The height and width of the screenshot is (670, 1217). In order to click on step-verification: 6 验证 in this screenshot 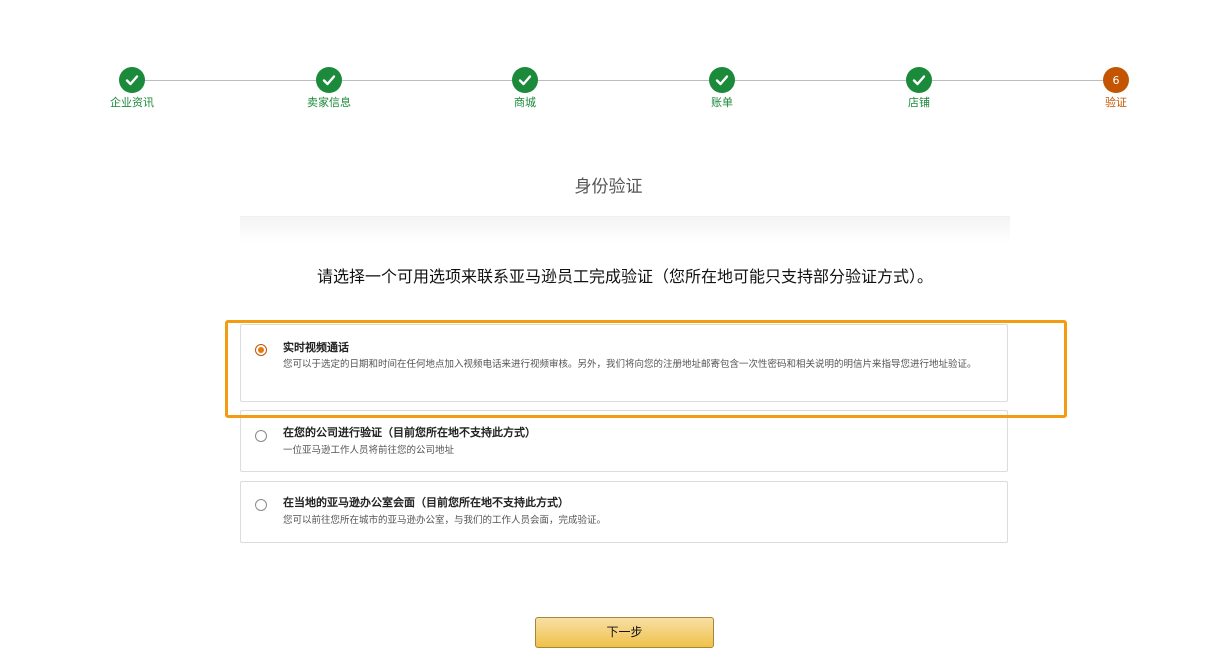, I will do `click(1116, 88)`.